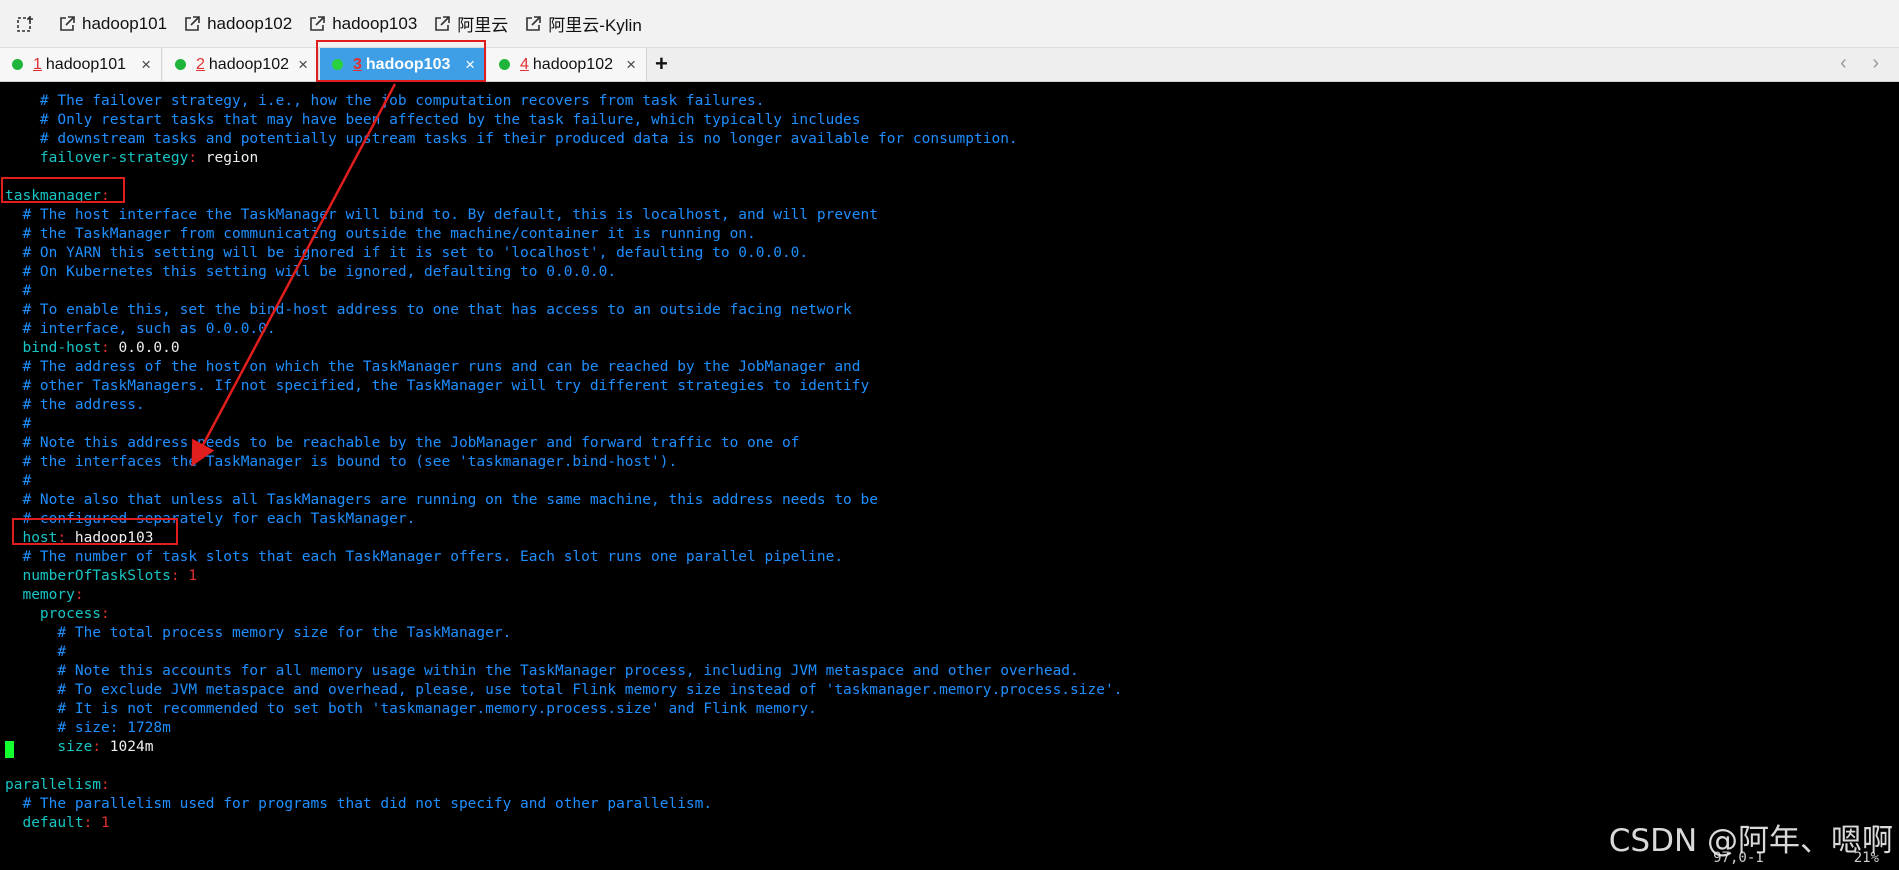  Describe the element at coordinates (375, 23) in the screenshot. I see `bookmark-label: hadoop103` at that location.